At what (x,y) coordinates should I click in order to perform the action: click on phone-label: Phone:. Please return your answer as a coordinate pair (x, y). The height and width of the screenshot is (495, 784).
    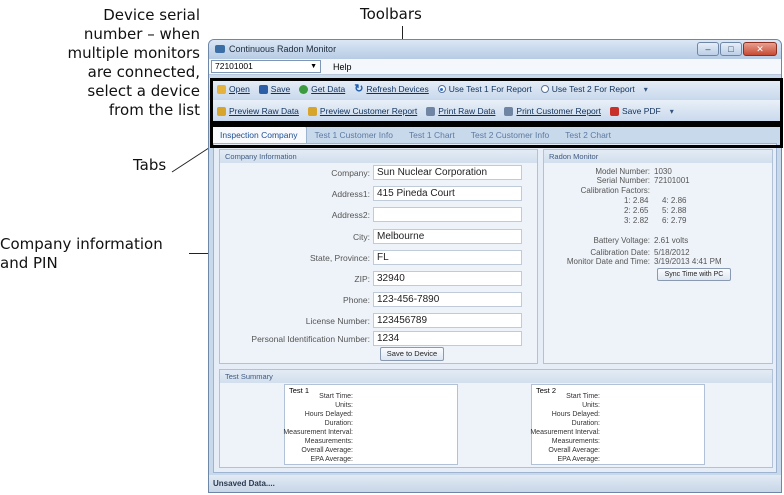
    Looking at the image, I should click on (356, 300).